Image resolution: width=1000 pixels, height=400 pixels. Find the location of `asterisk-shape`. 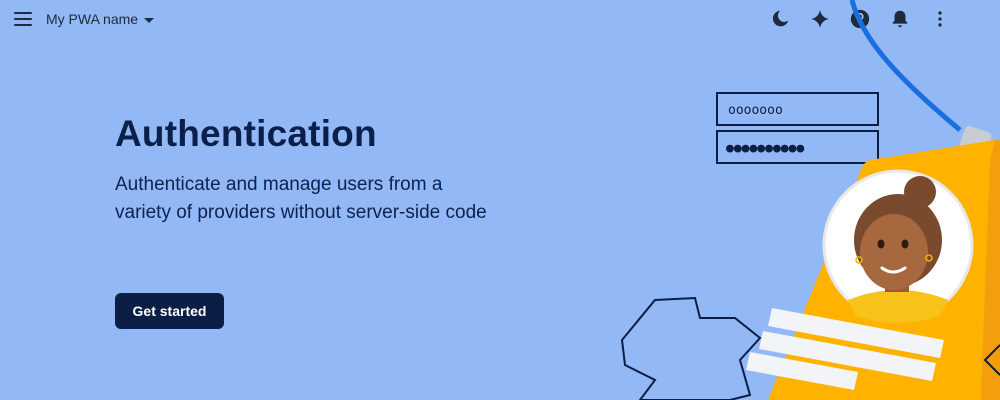

asterisk-shape is located at coordinates (691, 348).